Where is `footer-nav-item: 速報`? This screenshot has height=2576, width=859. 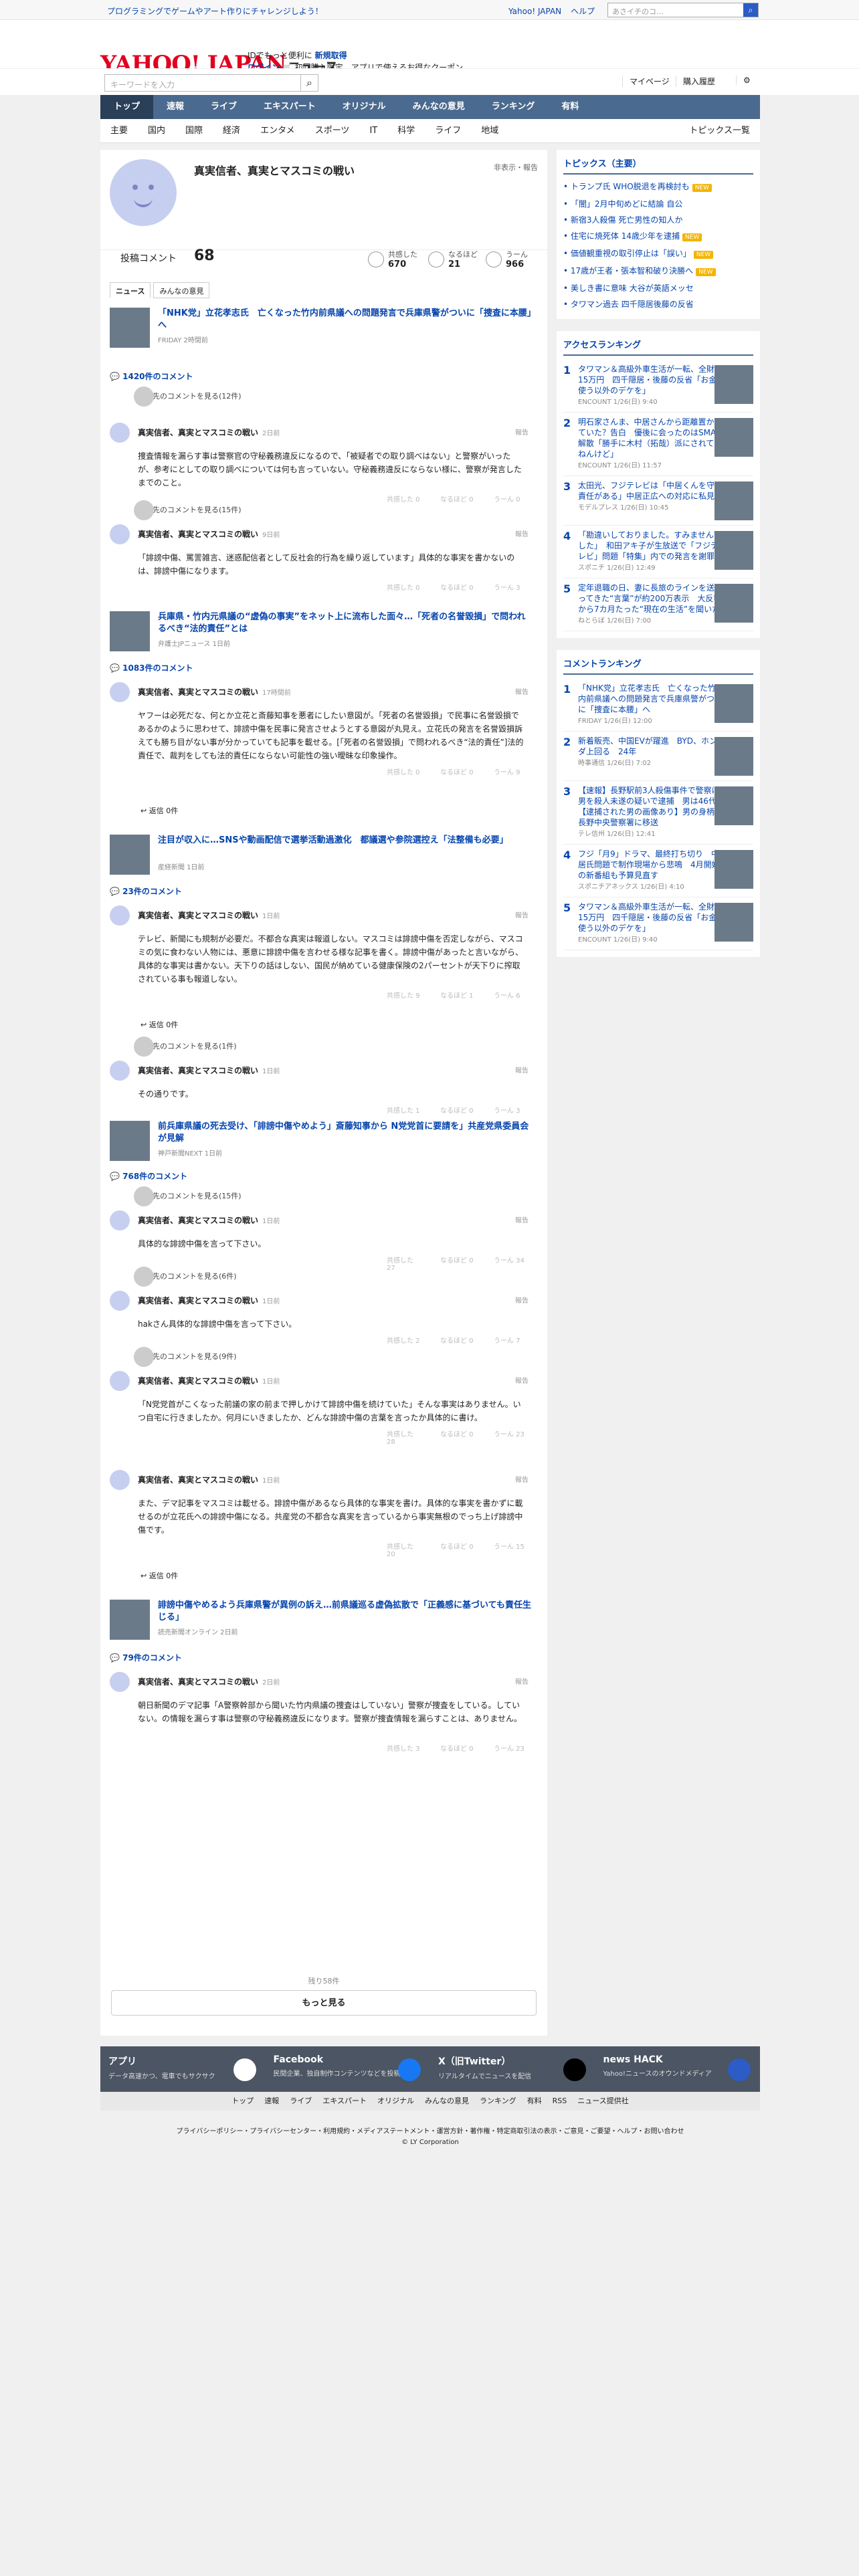
footer-nav-item: 速報 is located at coordinates (271, 2101).